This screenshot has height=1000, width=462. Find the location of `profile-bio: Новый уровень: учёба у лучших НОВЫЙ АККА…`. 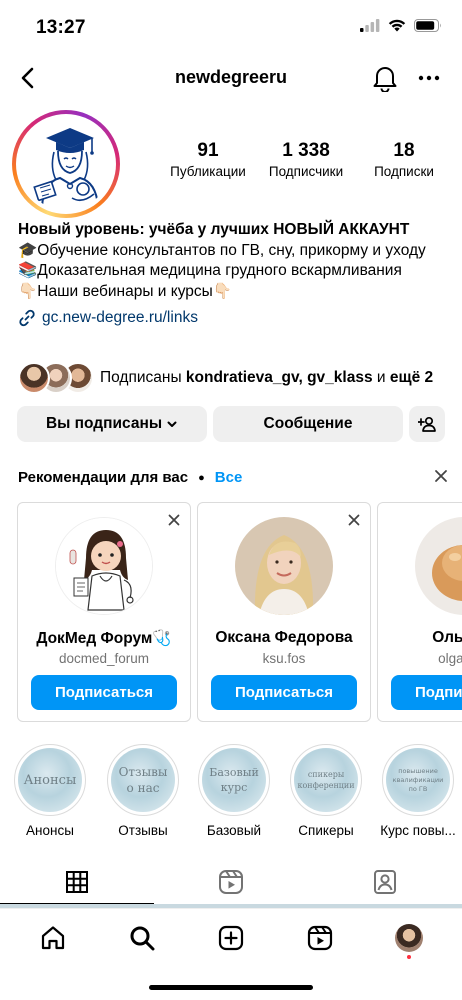

profile-bio: Новый уровень: учёба у лучших НОВЫЙ АККА… is located at coordinates (233, 274).